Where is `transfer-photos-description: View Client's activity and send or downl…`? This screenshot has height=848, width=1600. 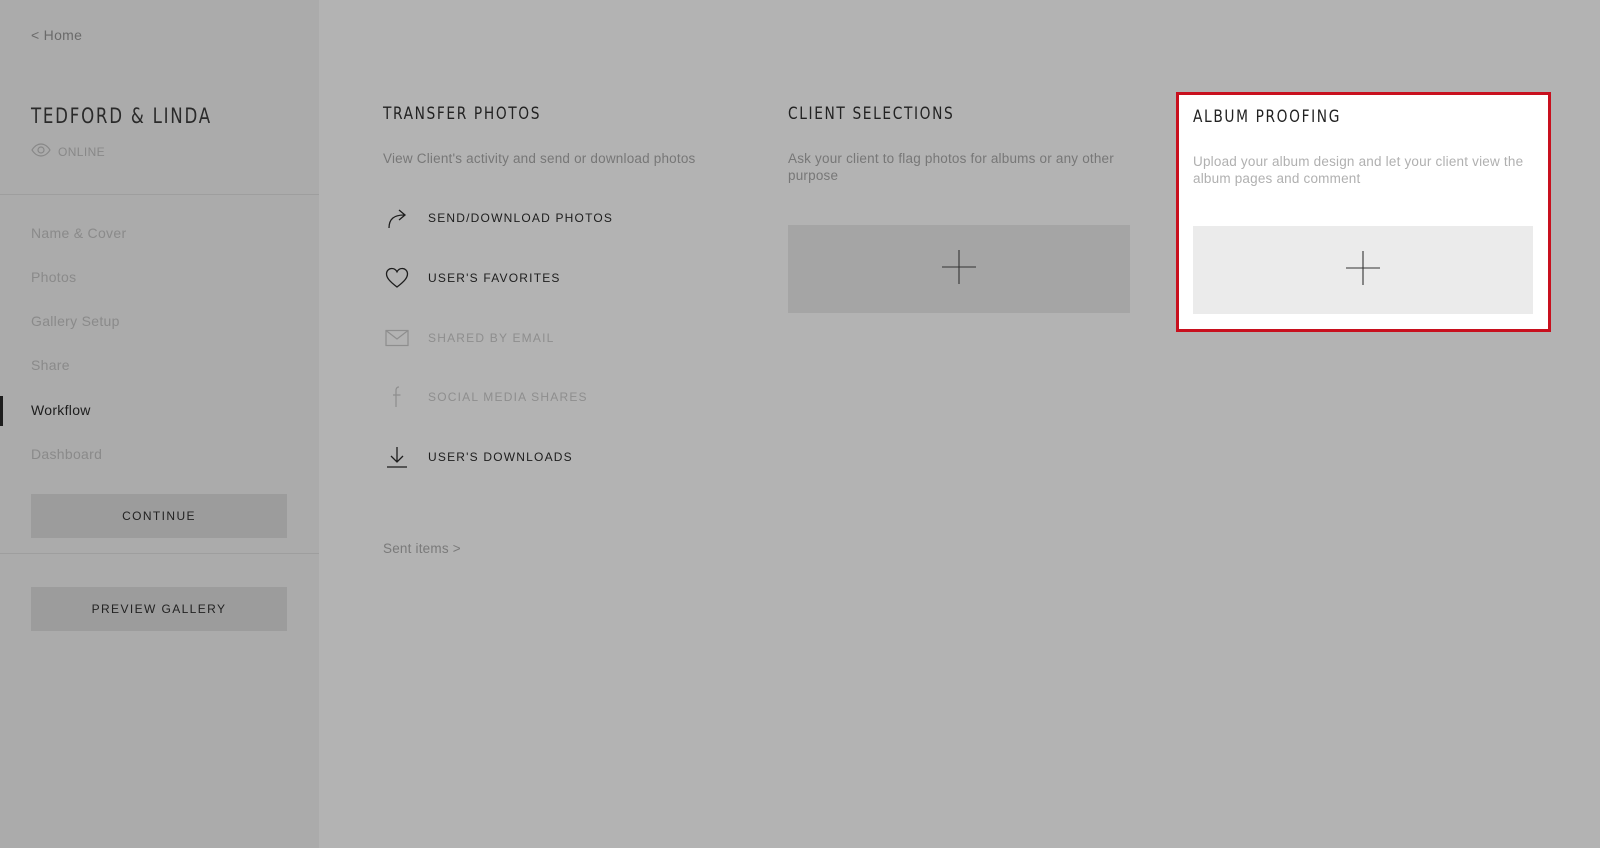 transfer-photos-description: View Client's activity and send or downl… is located at coordinates (539, 158).